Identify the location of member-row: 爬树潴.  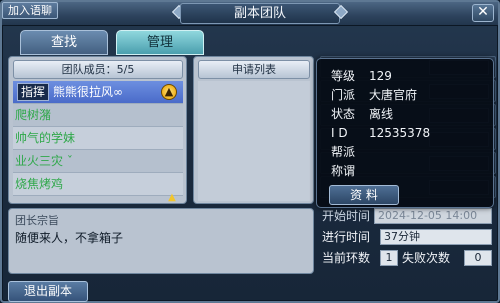
(98, 115).